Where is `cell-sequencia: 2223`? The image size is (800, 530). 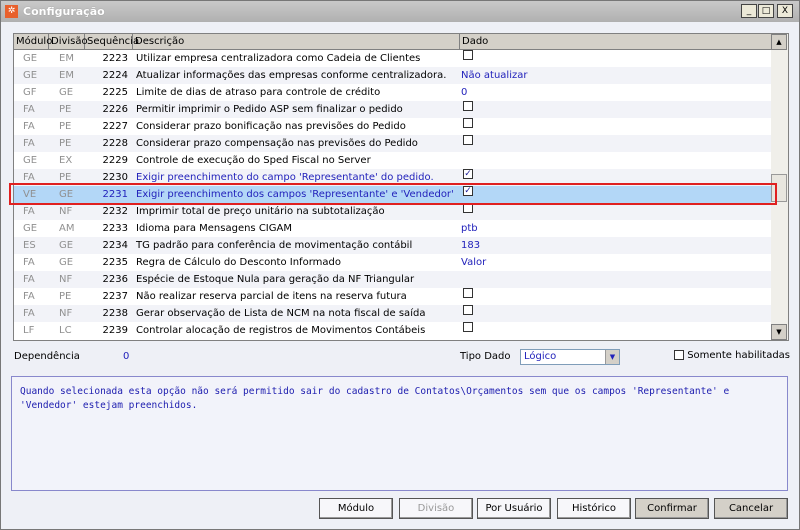 cell-sequencia: 2223 is located at coordinates (115, 58).